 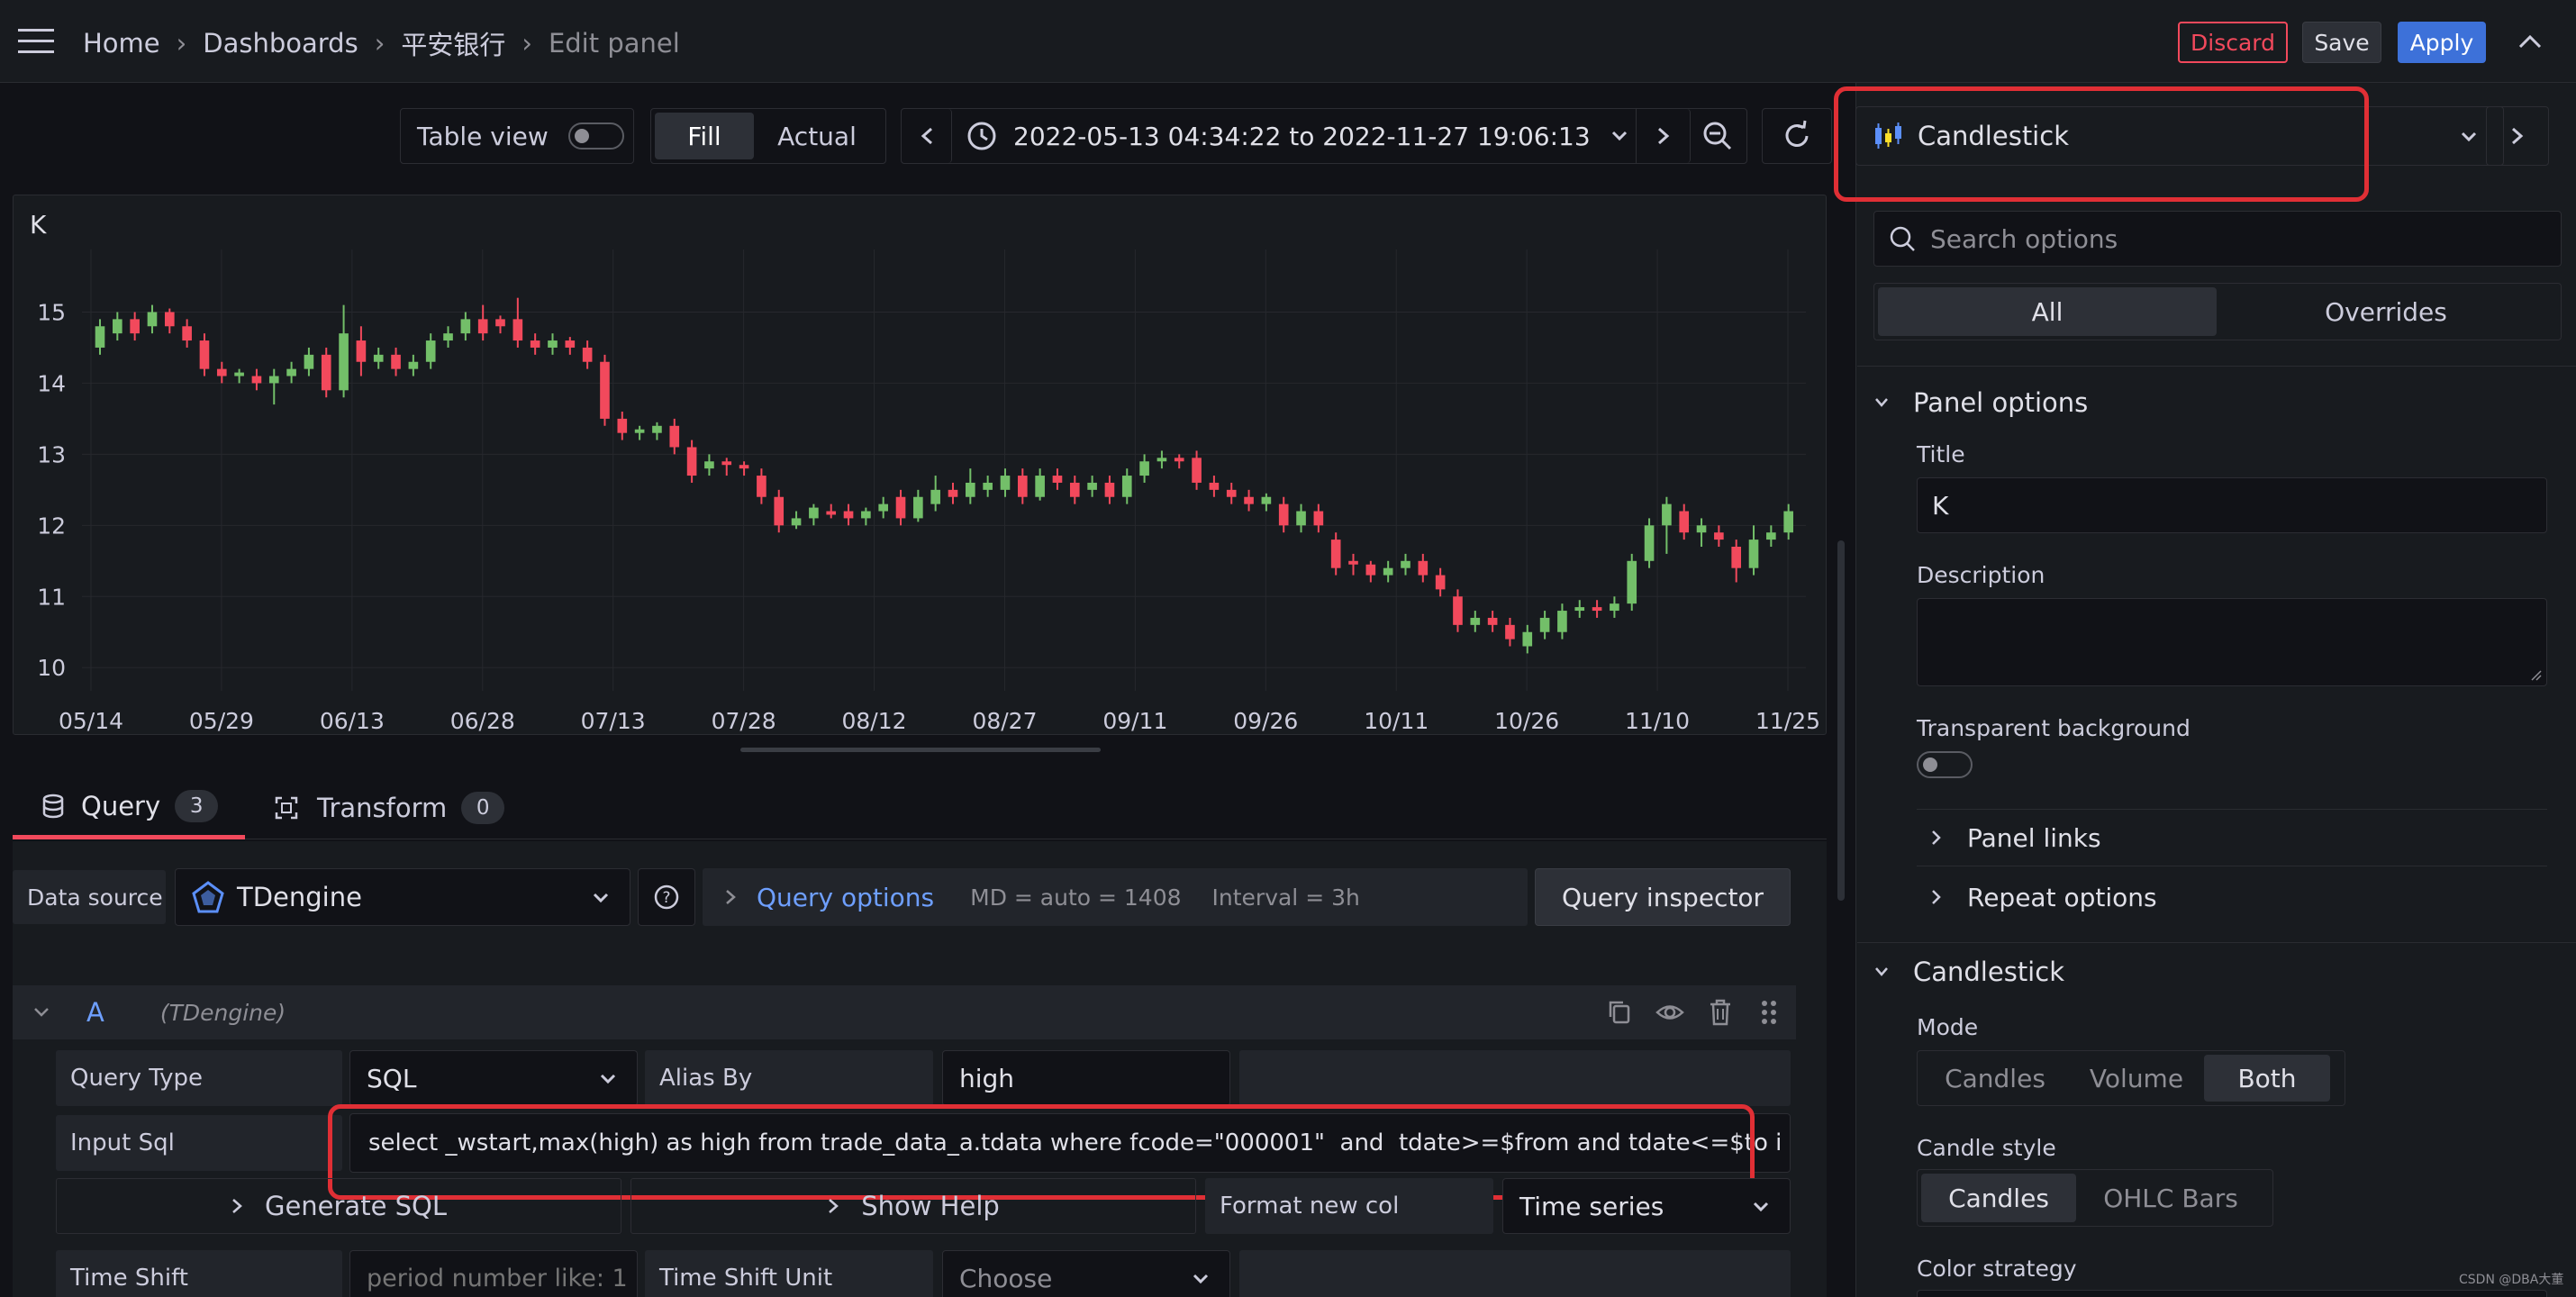 I want to click on trash-icon, so click(x=1721, y=1013).